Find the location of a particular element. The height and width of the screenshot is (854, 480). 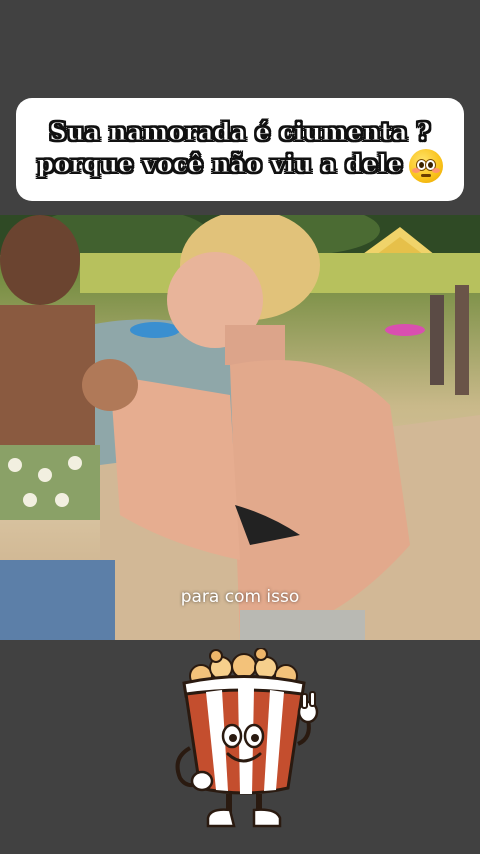

flushed-face-icon is located at coordinates (425, 165).